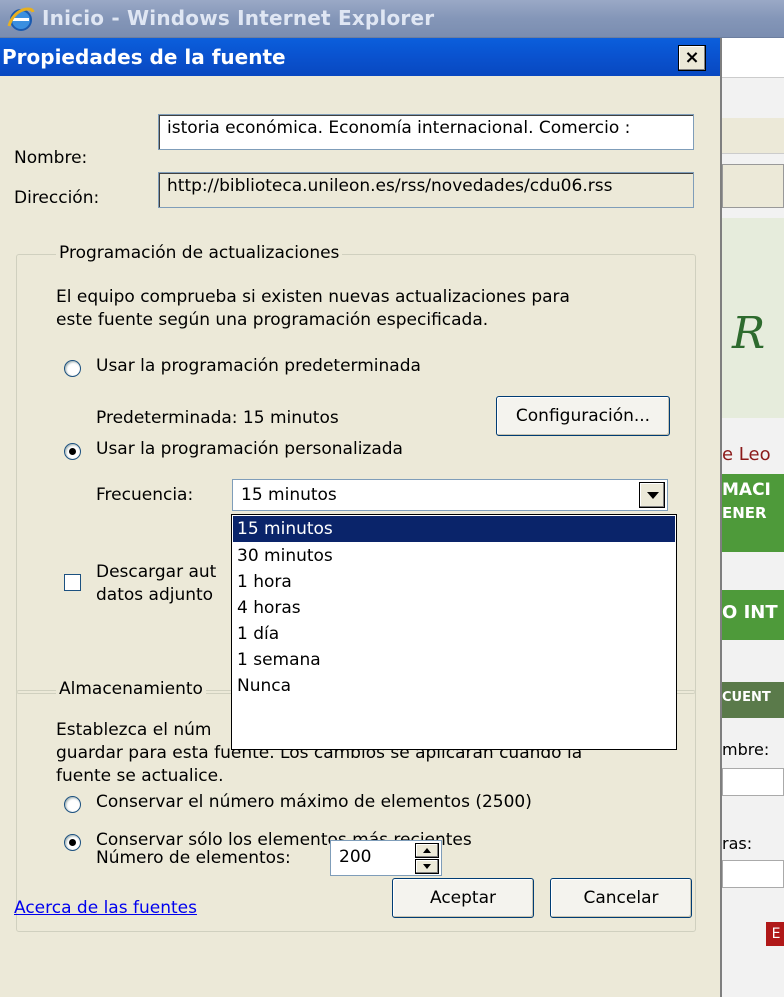  What do you see at coordinates (775, 934) in the screenshot?
I see `bg-red-button: E` at bounding box center [775, 934].